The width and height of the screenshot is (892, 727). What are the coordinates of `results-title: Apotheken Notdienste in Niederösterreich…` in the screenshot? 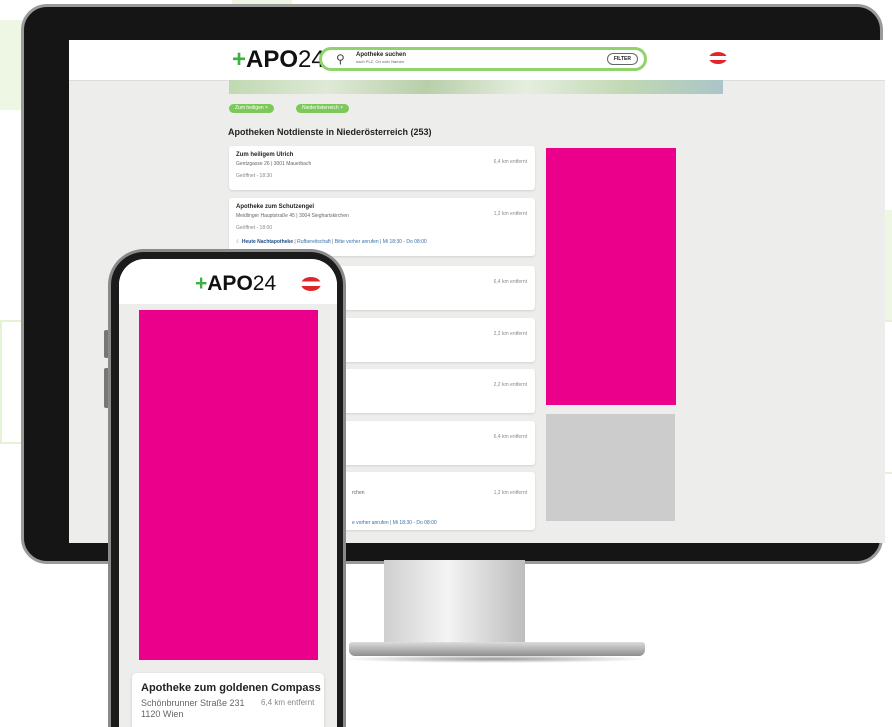 It's located at (330, 132).